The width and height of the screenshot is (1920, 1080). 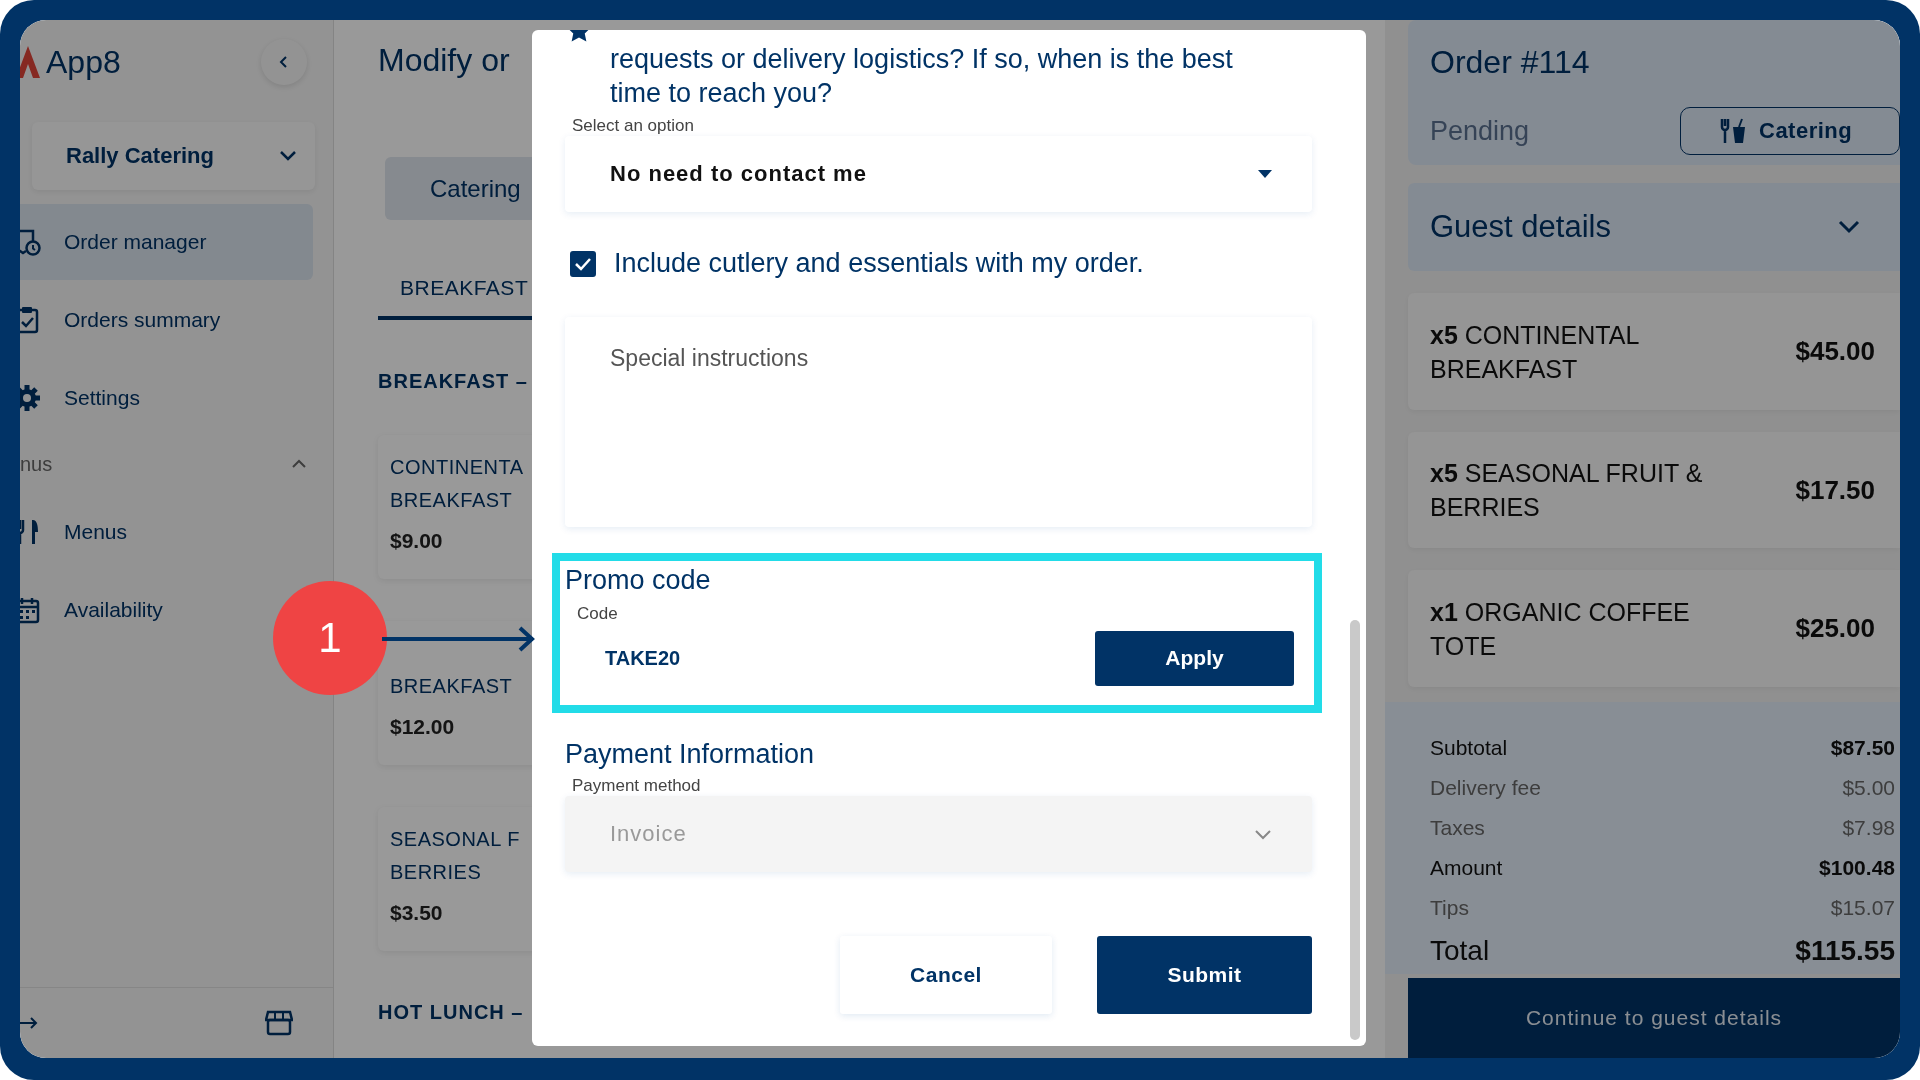 What do you see at coordinates (279, 1023) in the screenshot?
I see `store-icon` at bounding box center [279, 1023].